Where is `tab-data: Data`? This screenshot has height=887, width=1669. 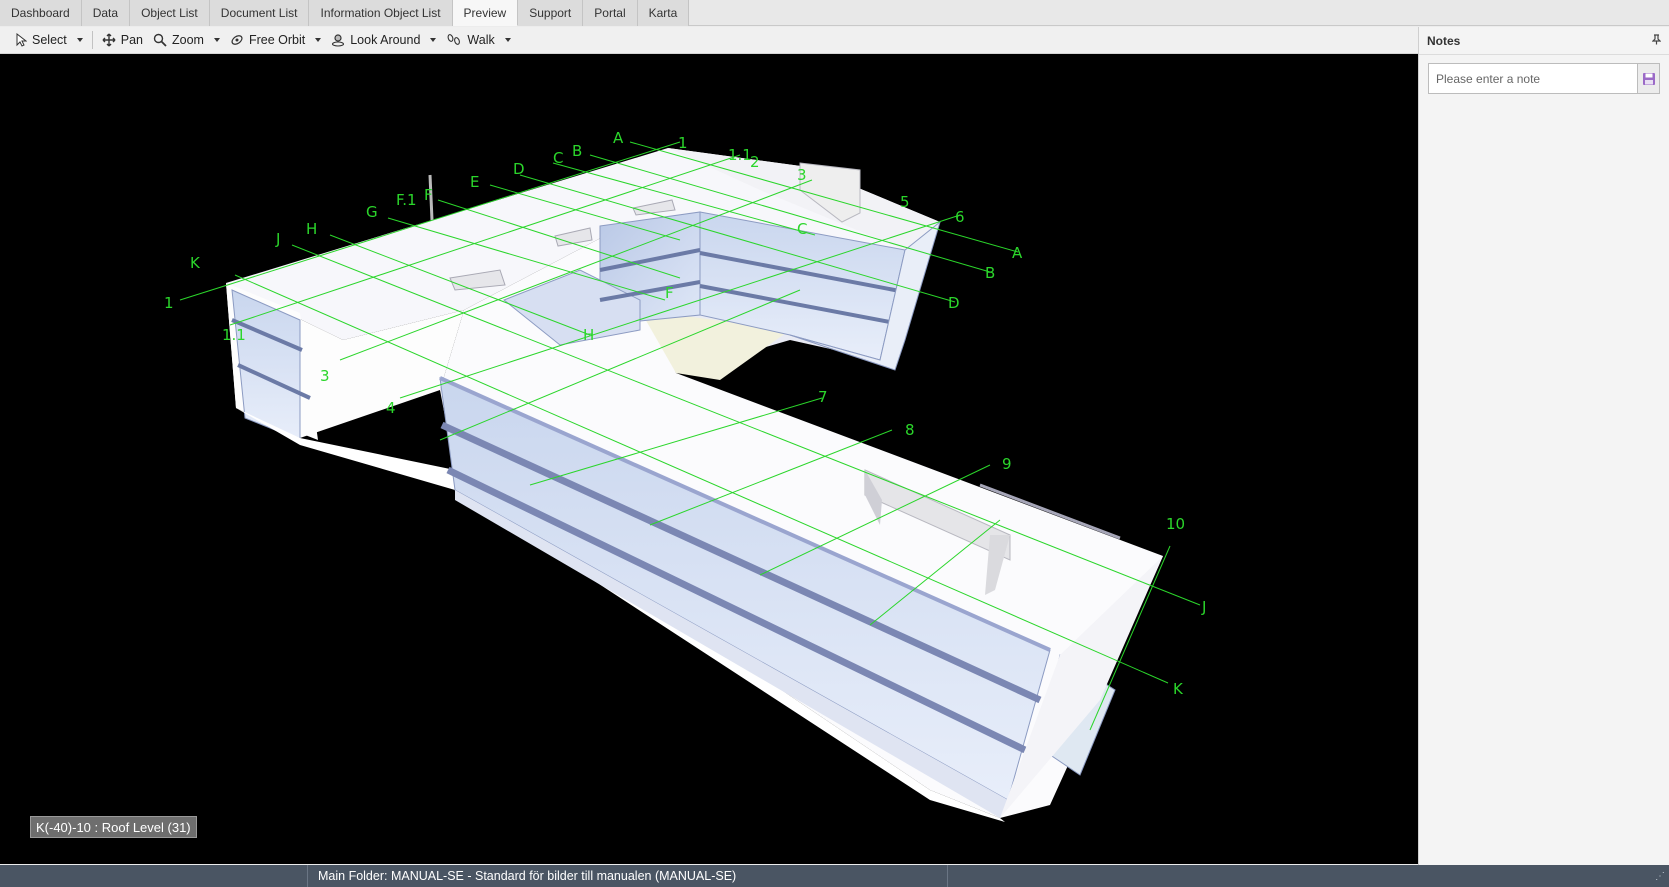
tab-data: Data is located at coordinates (106, 13).